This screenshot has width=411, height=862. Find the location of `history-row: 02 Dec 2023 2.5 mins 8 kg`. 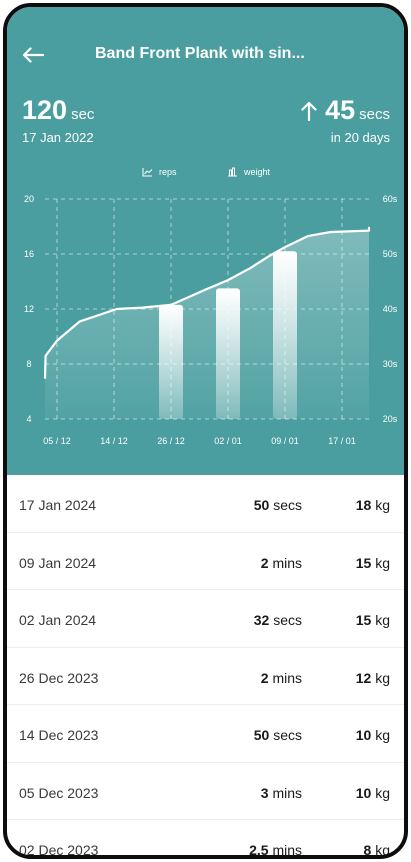

history-row: 02 Dec 2023 2.5 mins 8 kg is located at coordinates (205, 839).